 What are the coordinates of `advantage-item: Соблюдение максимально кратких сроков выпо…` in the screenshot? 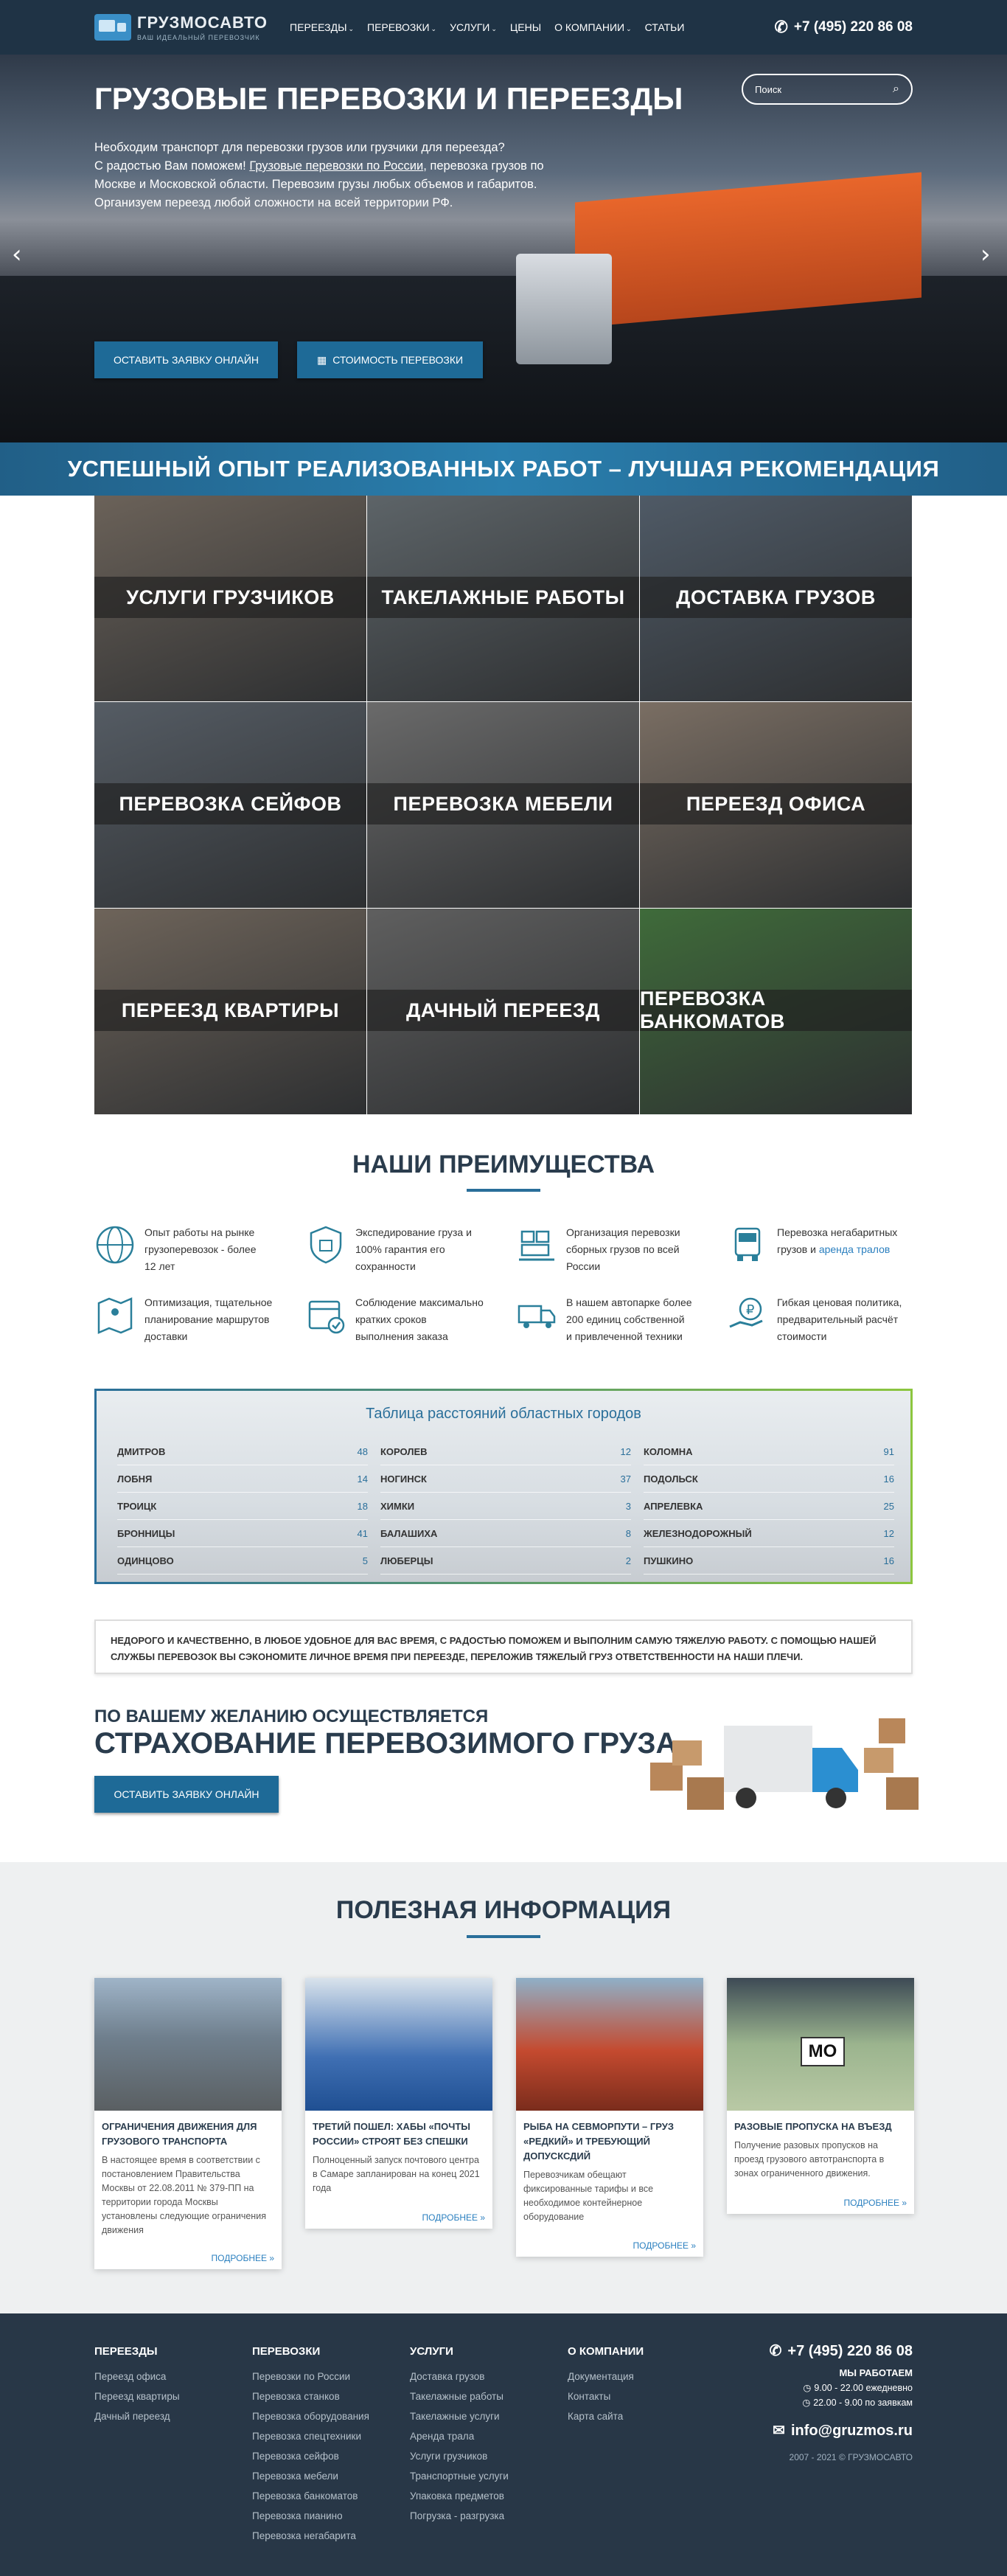 It's located at (404, 1319).